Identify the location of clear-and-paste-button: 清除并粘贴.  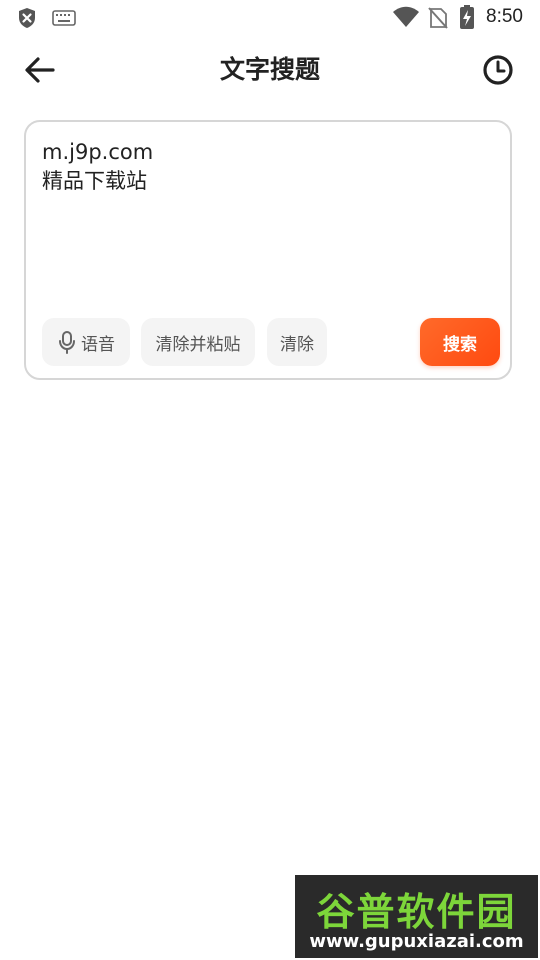
(198, 342).